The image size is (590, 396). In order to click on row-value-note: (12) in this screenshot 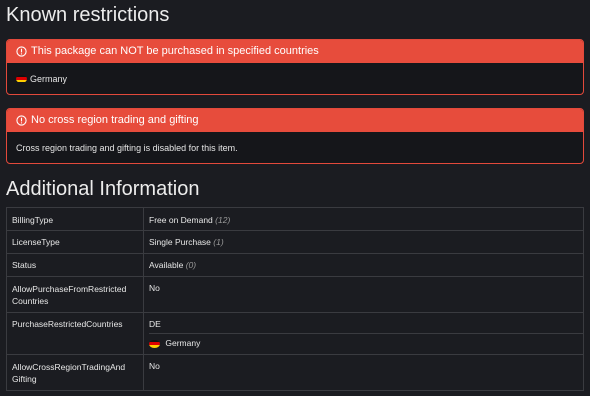, I will do `click(223, 220)`.